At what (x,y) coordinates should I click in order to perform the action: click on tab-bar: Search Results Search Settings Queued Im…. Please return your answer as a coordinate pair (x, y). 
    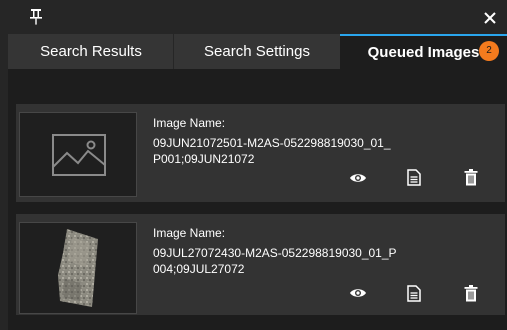
    Looking at the image, I should click on (257, 51).